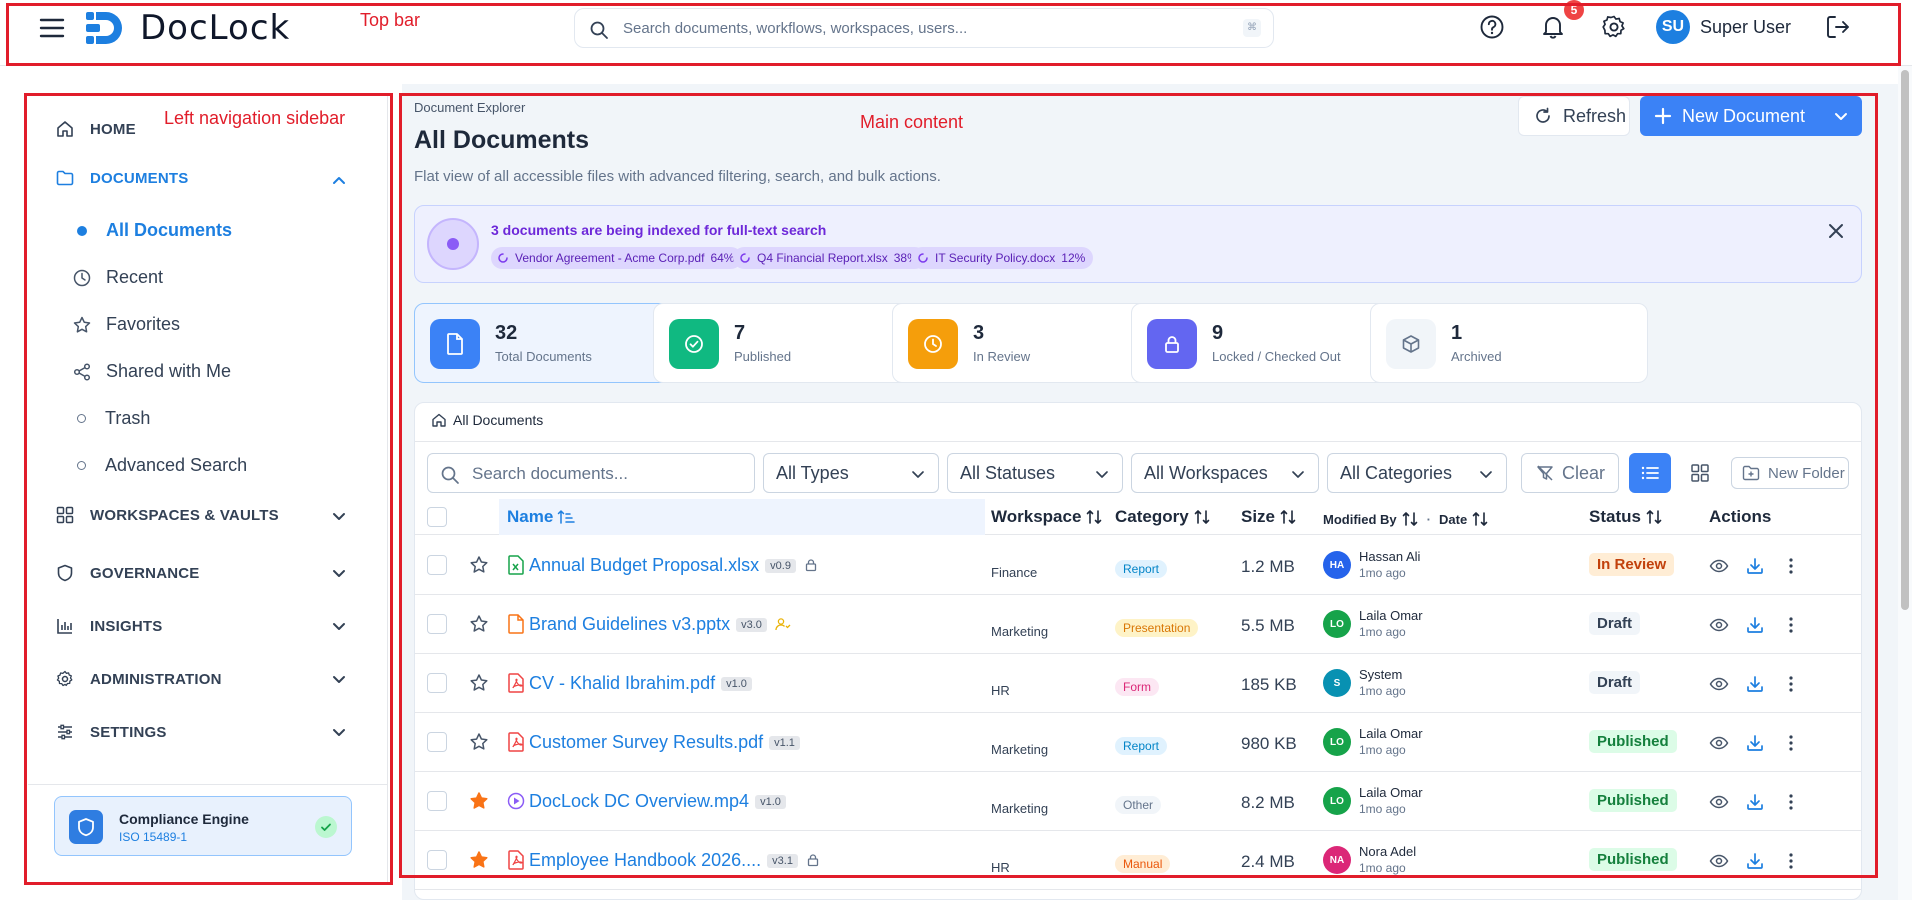 The image size is (1912, 900). I want to click on file-name: Brand Guidelines v3.pptx, so click(629, 624).